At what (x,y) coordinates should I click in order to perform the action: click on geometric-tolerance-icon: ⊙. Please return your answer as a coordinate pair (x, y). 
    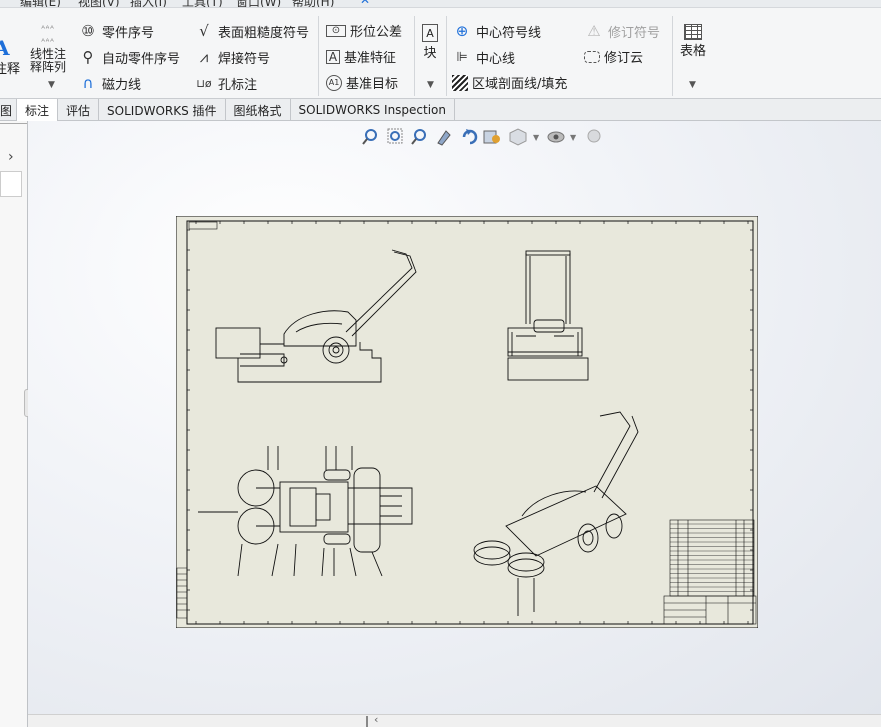
    Looking at the image, I should click on (336, 30).